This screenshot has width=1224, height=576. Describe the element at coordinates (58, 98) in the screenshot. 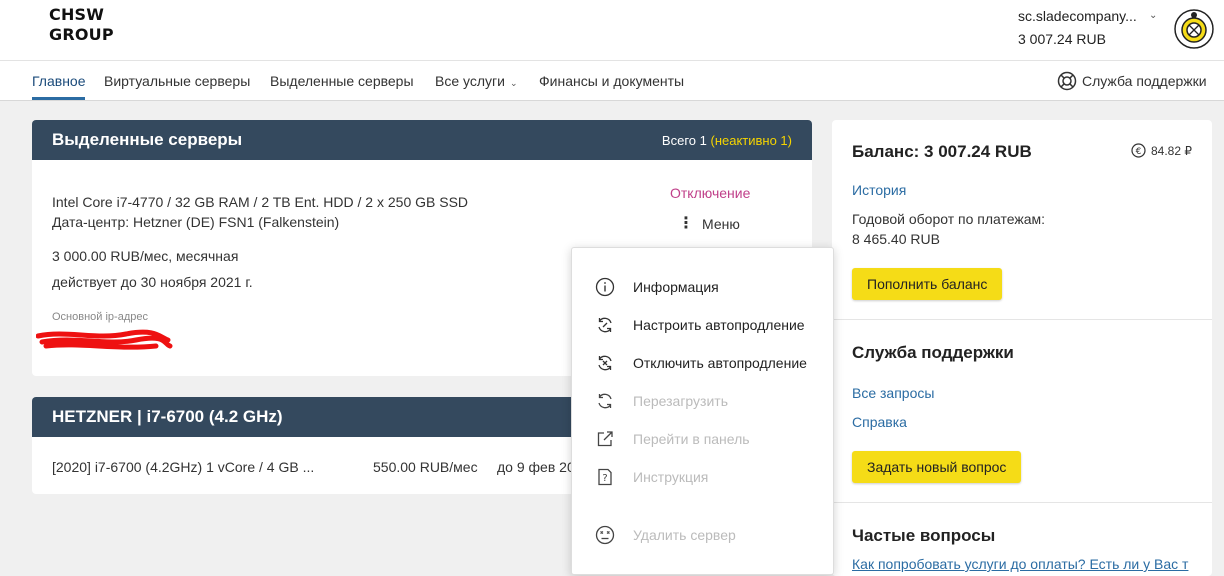

I see `nav-active-indicator` at that location.